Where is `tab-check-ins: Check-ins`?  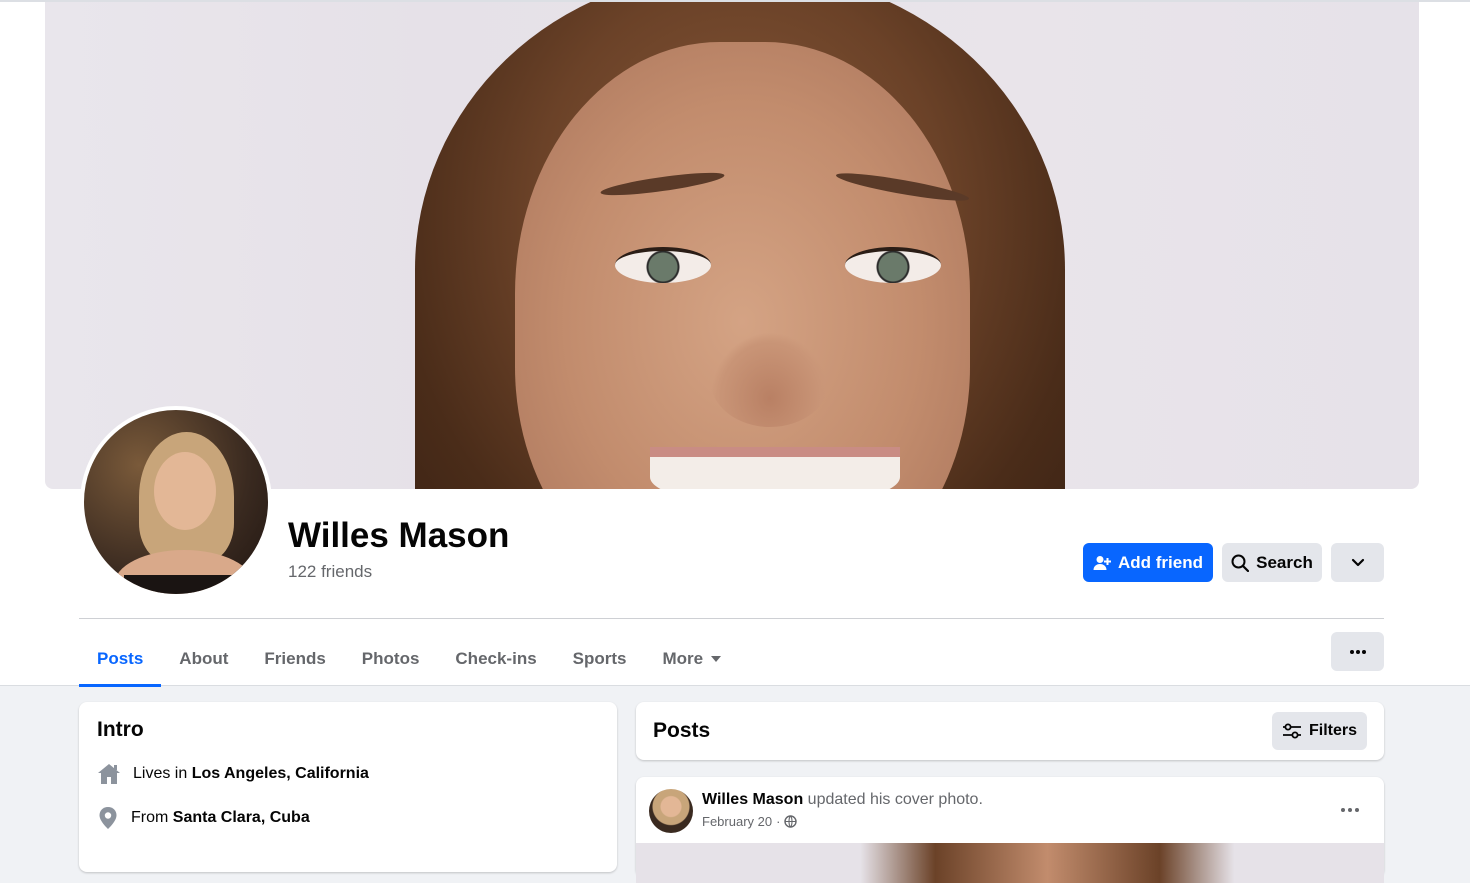 tab-check-ins: Check-ins is located at coordinates (495, 659).